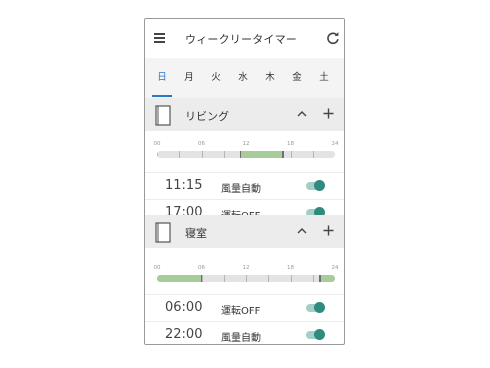 This screenshot has width=490, height=368. What do you see at coordinates (184, 334) in the screenshot?
I see `timer-time: 22:00` at bounding box center [184, 334].